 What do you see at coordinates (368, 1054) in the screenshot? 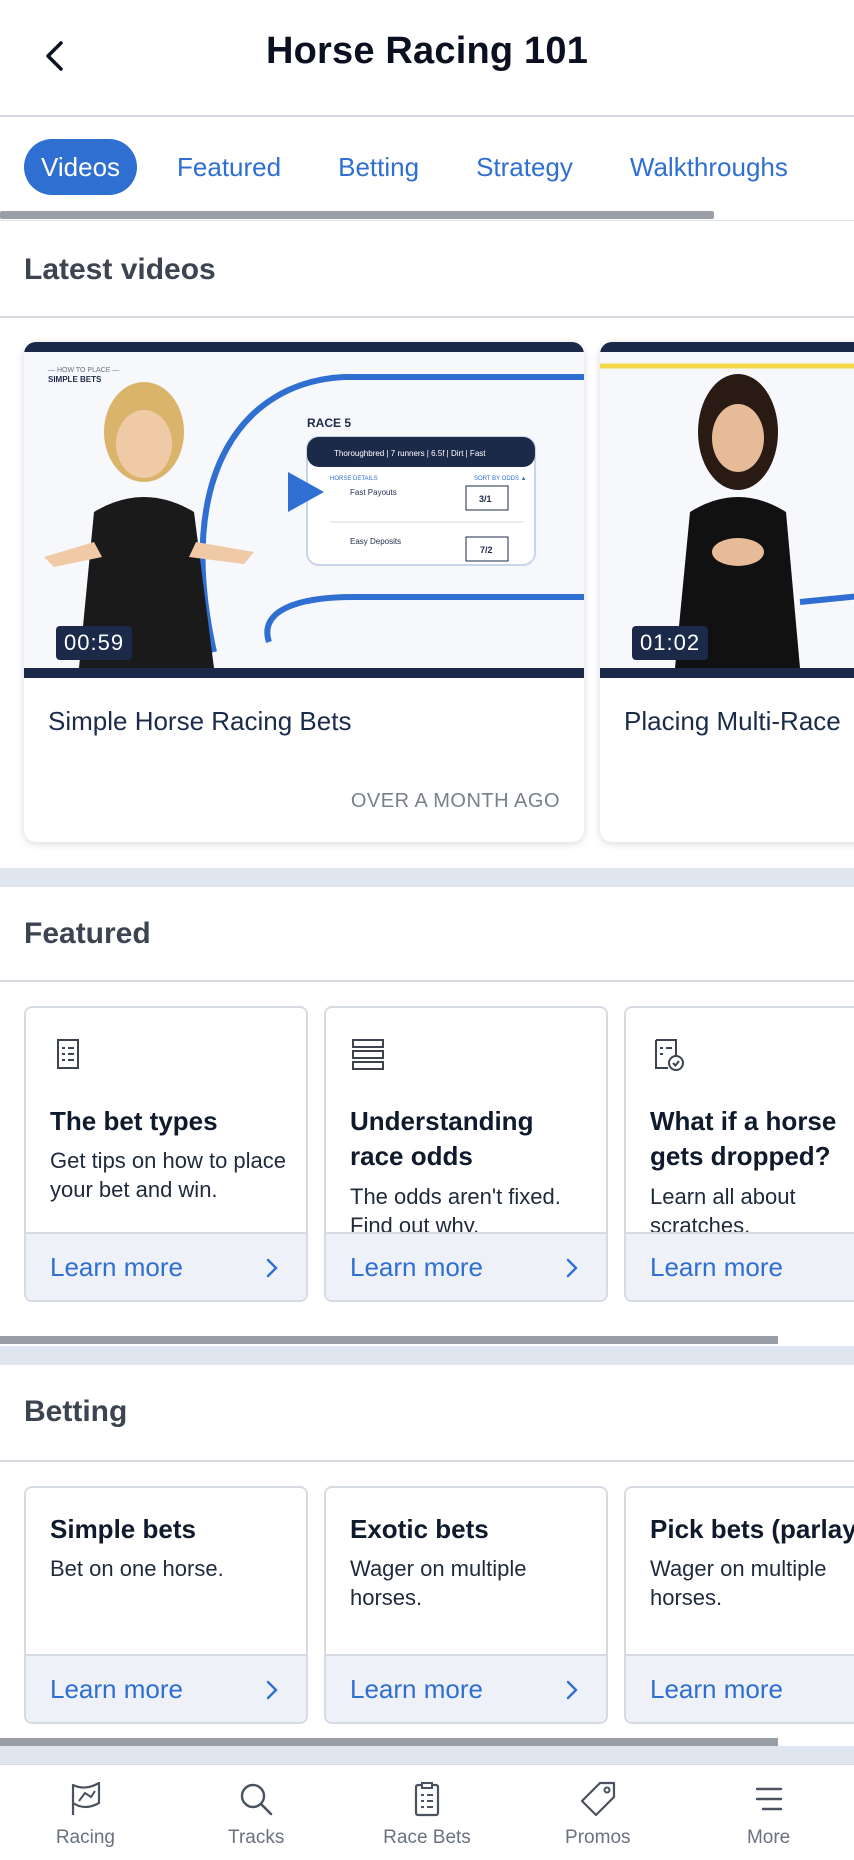
I see `stack-icon` at bounding box center [368, 1054].